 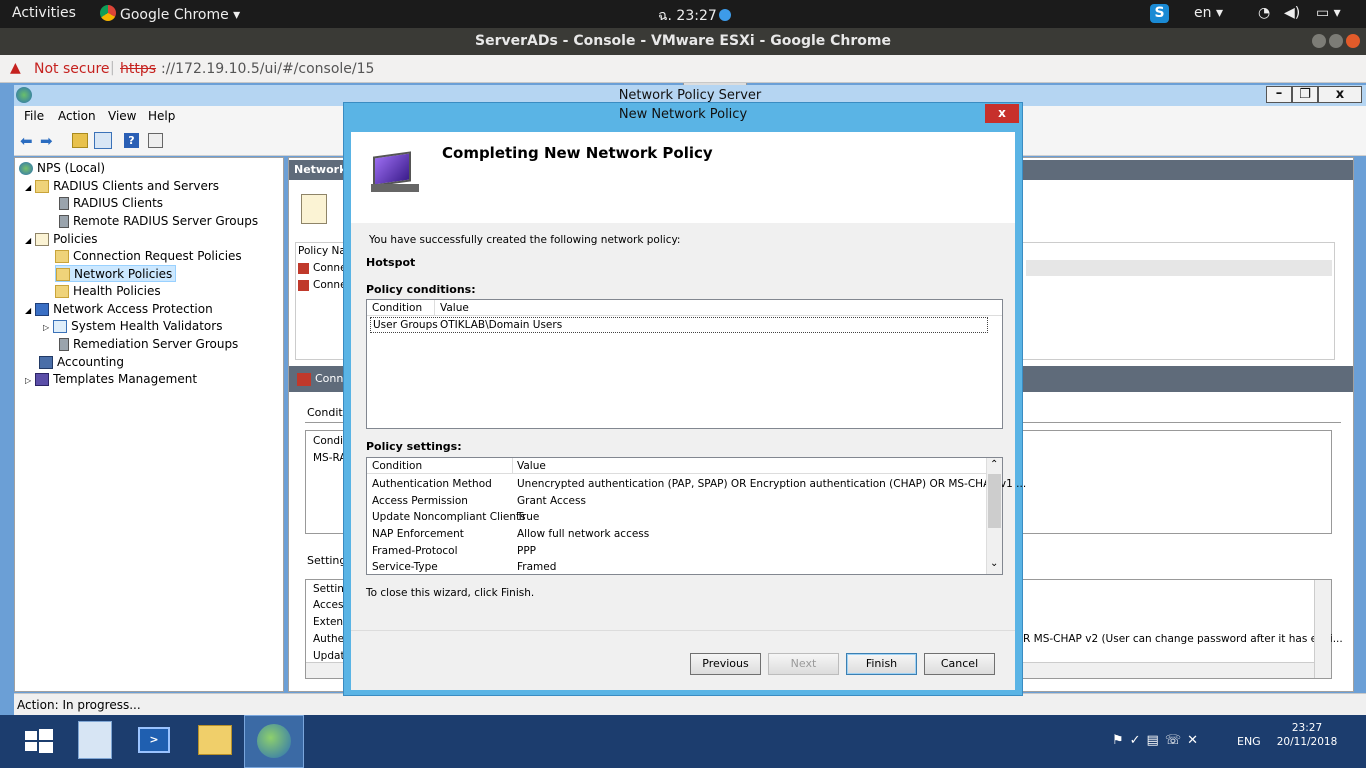 What do you see at coordinates (267, 69) in the screenshot?
I see `url-text: ://172.19.10.5/ui/#/console/15` at bounding box center [267, 69].